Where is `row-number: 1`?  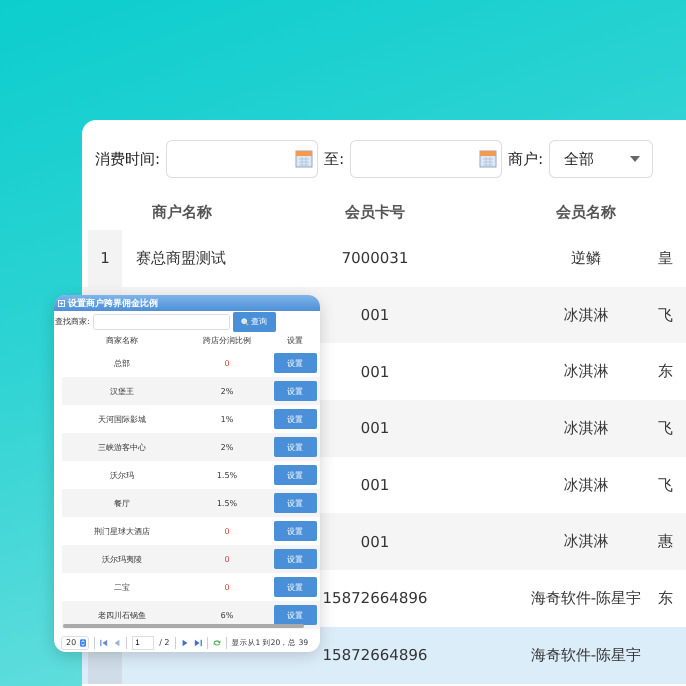 row-number: 1 is located at coordinates (105, 258).